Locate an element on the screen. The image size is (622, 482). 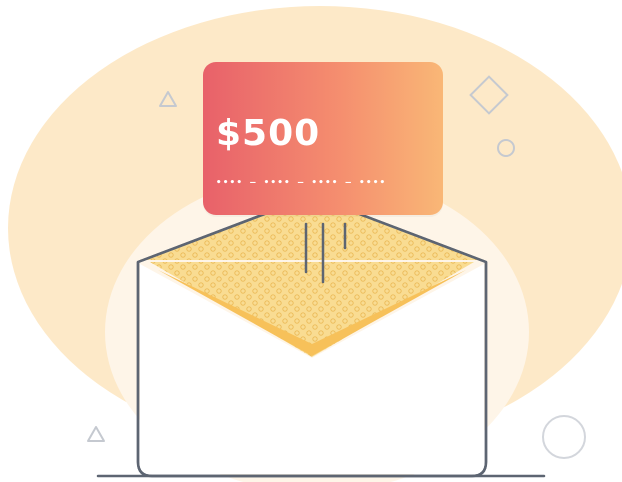
triangle-decoration-bottom-icon is located at coordinates (96, 434).